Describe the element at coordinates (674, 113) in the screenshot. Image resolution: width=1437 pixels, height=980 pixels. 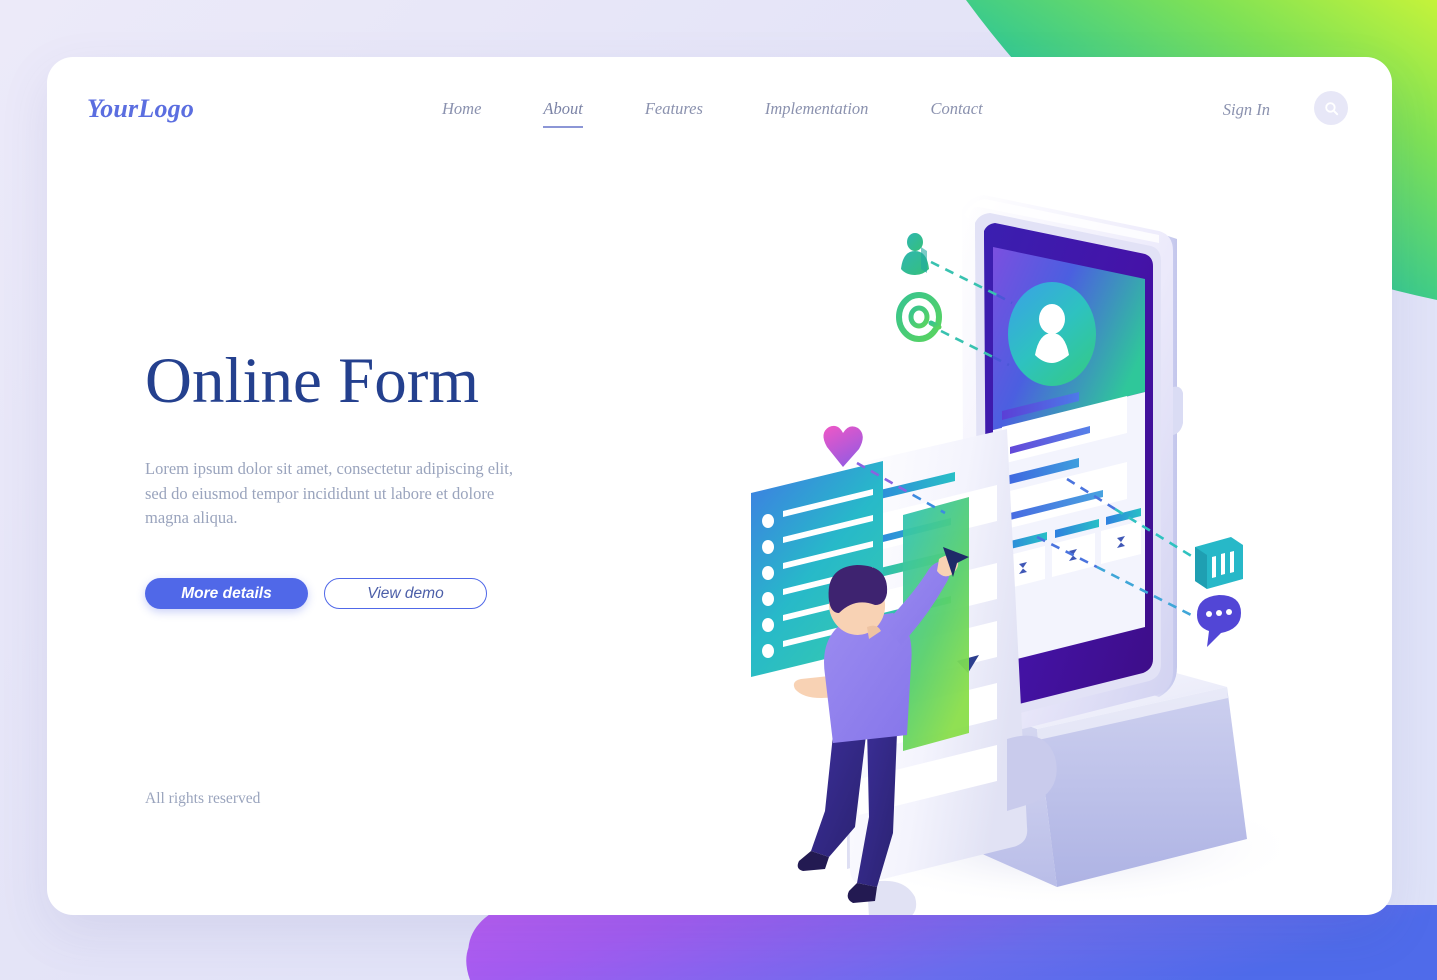
I see `nav-item-features: Features` at that location.